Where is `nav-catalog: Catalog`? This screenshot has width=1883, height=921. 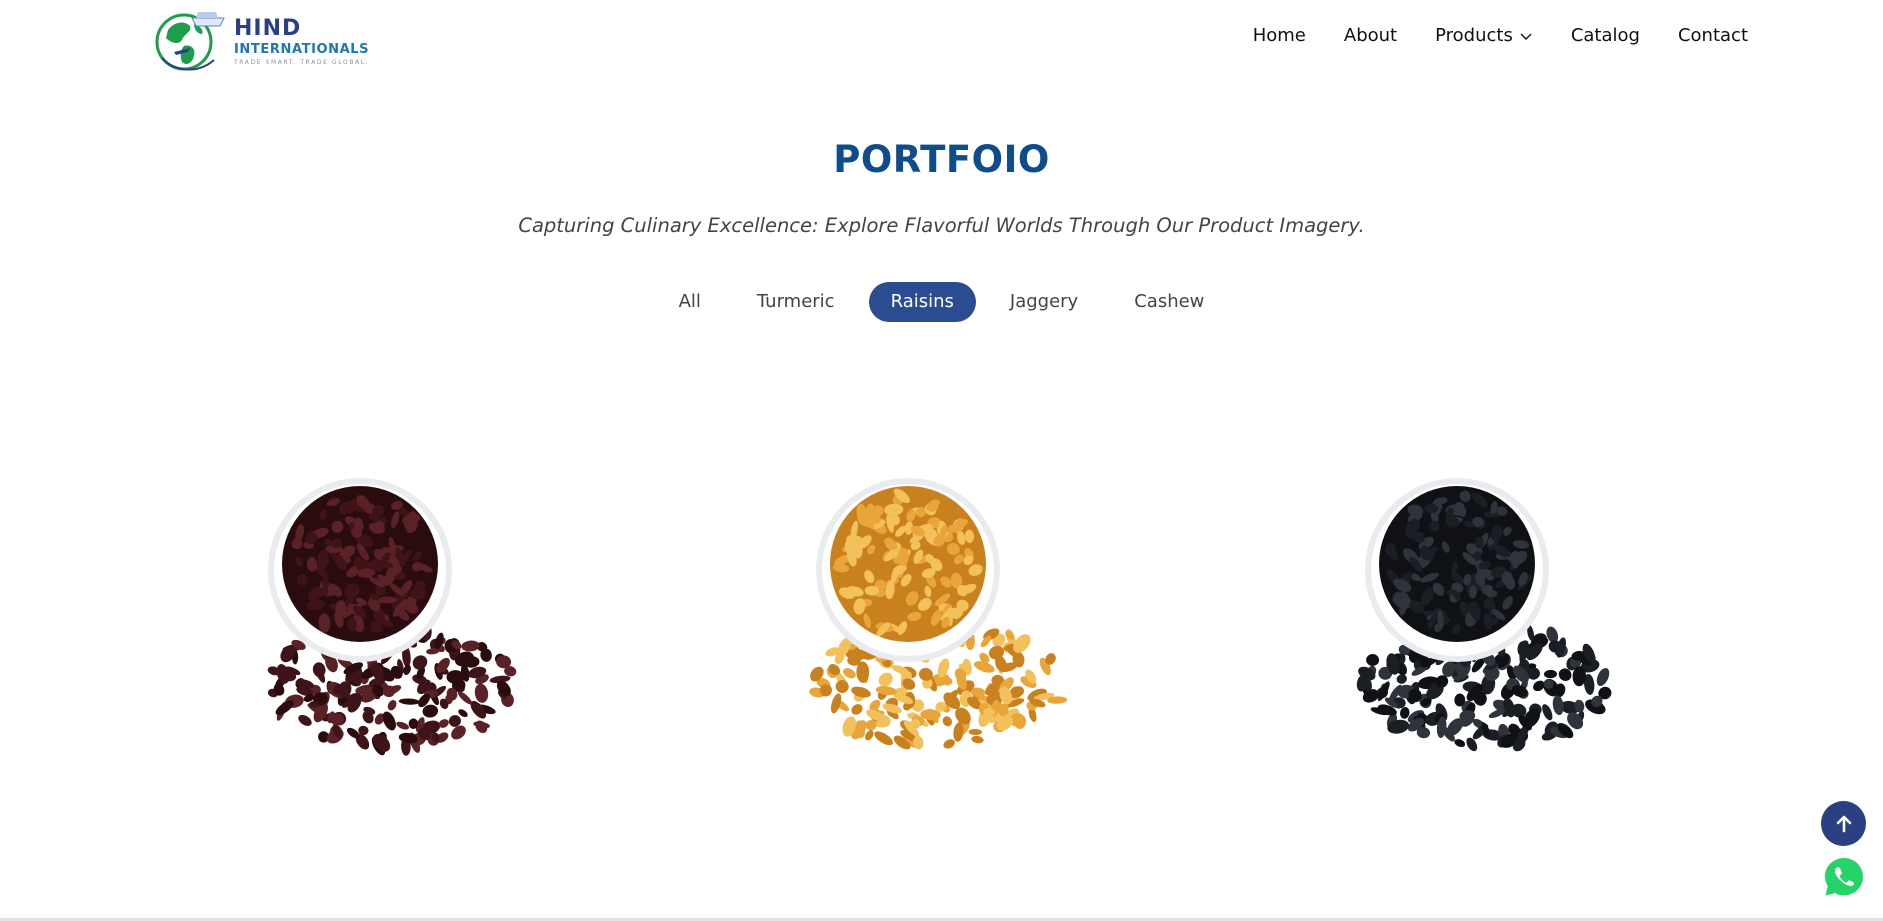
nav-catalog: Catalog is located at coordinates (1605, 35).